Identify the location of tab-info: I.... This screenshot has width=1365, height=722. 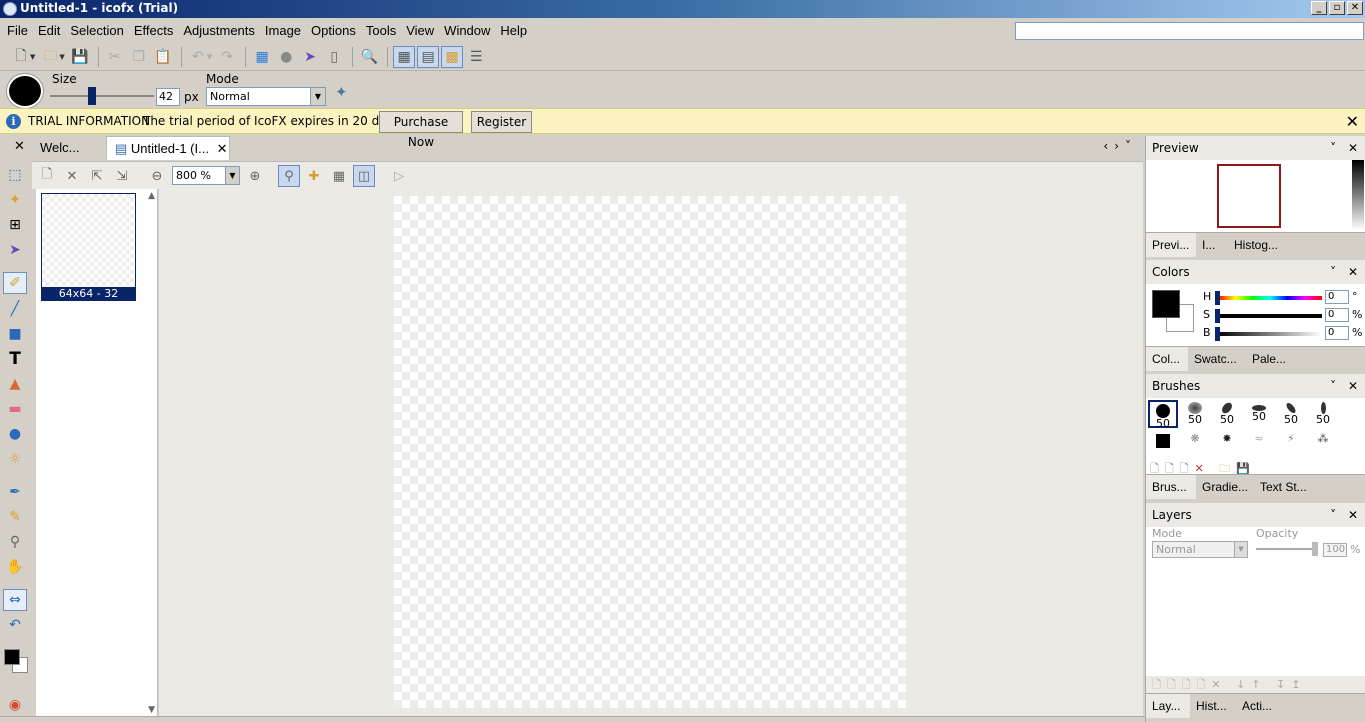
(1211, 245).